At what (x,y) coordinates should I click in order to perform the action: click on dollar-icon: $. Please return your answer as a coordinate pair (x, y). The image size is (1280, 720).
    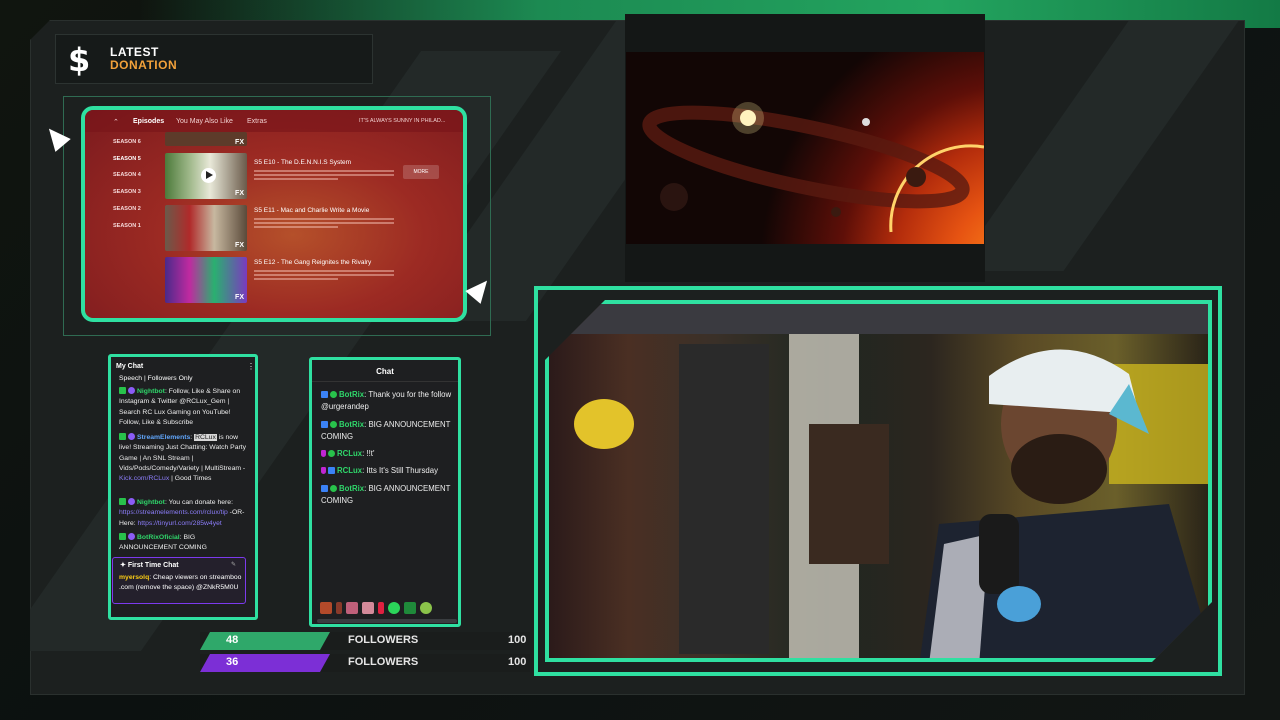
    Looking at the image, I should click on (79, 60).